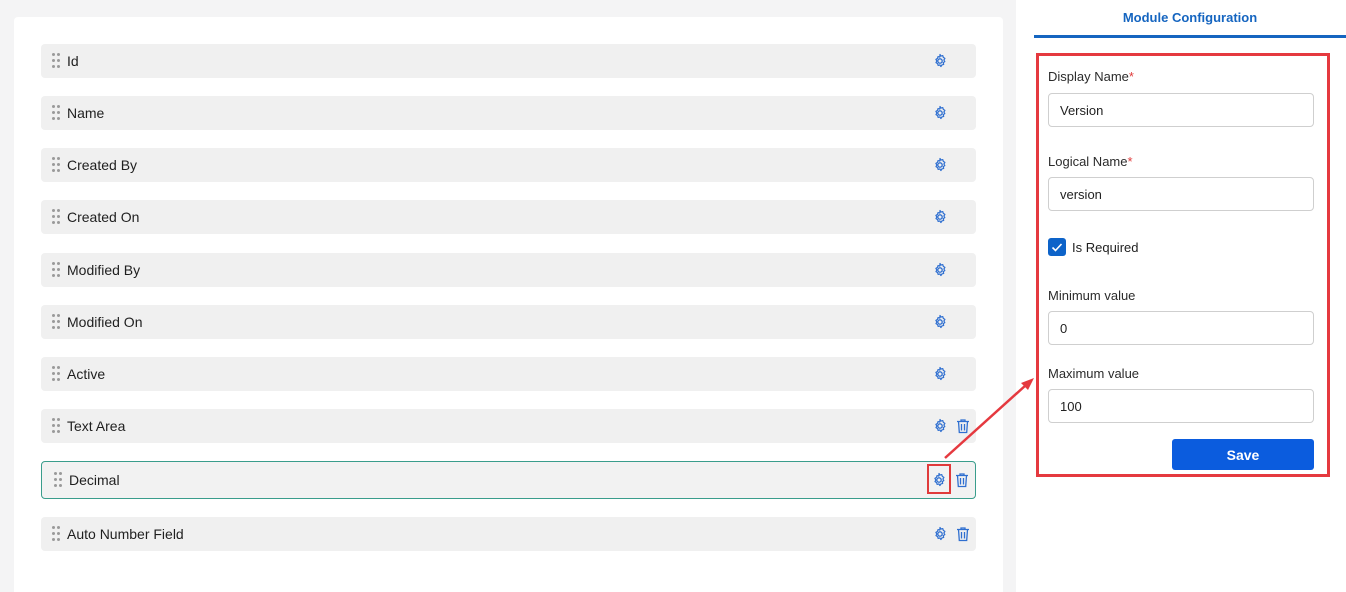  Describe the element at coordinates (1091, 76) in the screenshot. I see `display-name-label: Display Name*` at that location.